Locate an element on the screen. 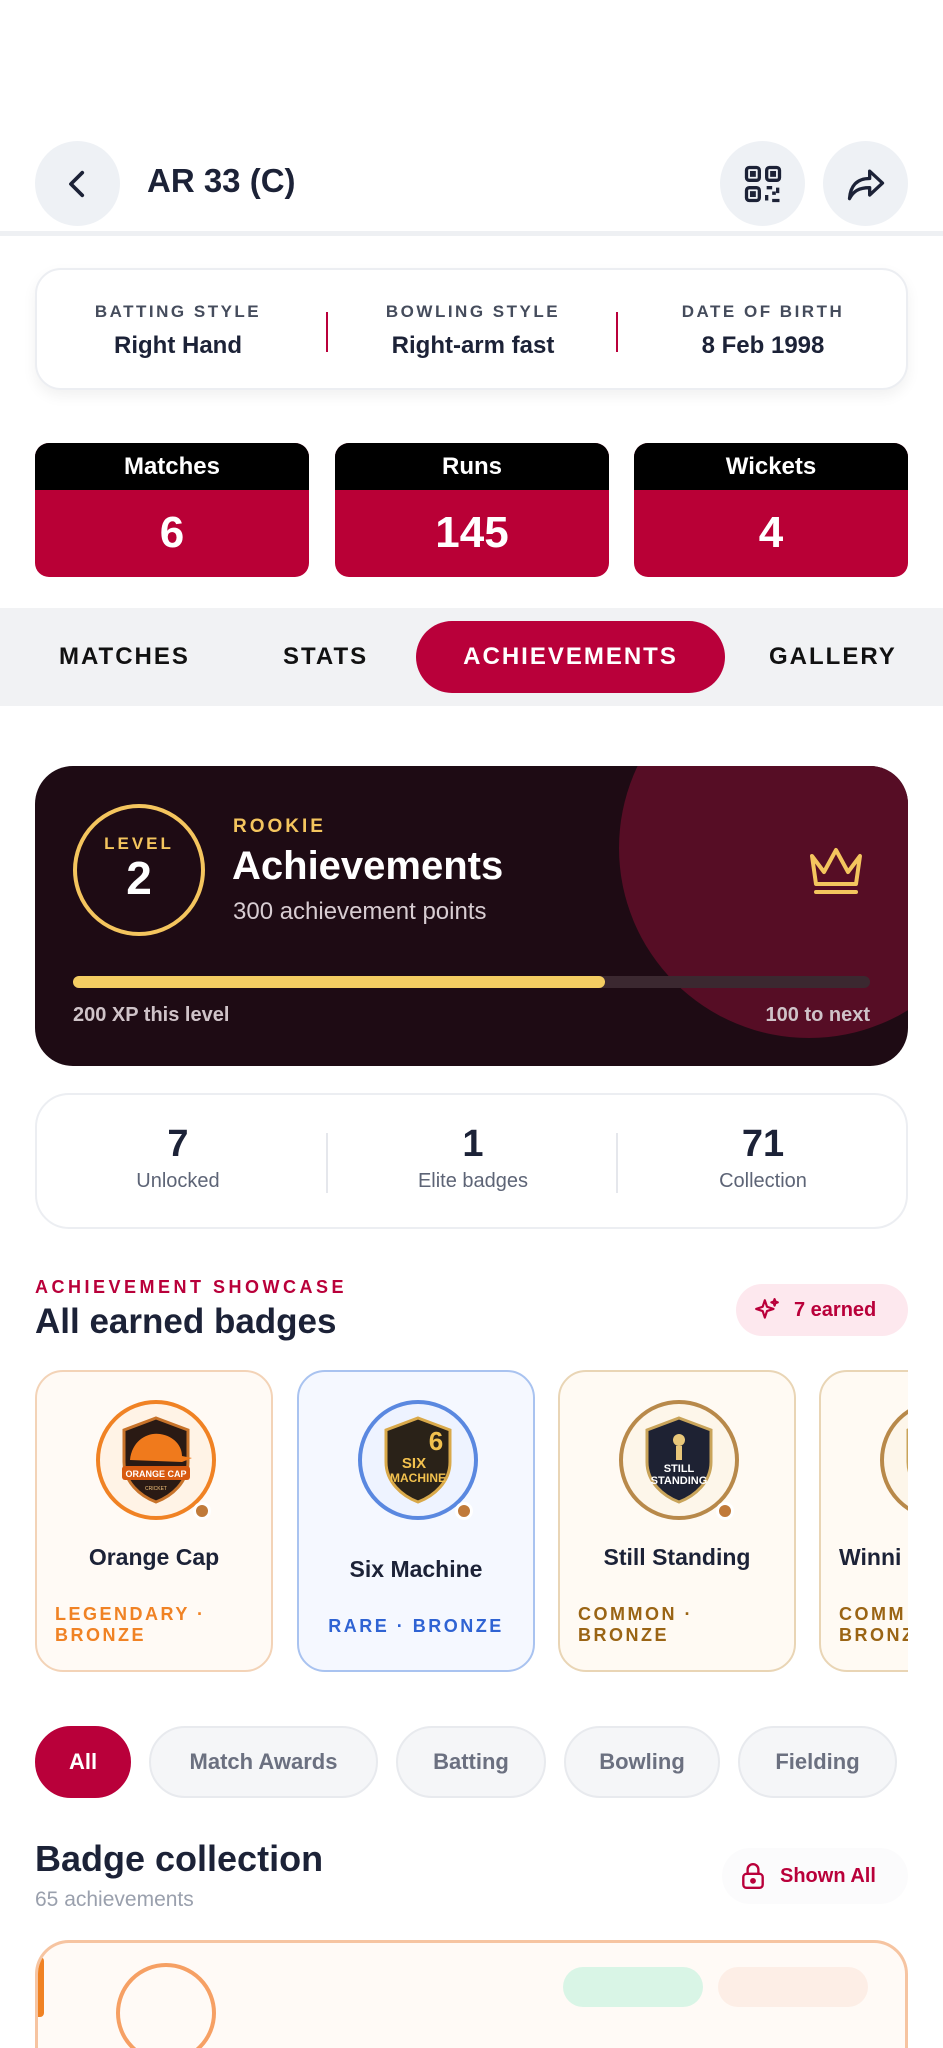 This screenshot has height=2048, width=943. back-button is located at coordinates (77, 183).